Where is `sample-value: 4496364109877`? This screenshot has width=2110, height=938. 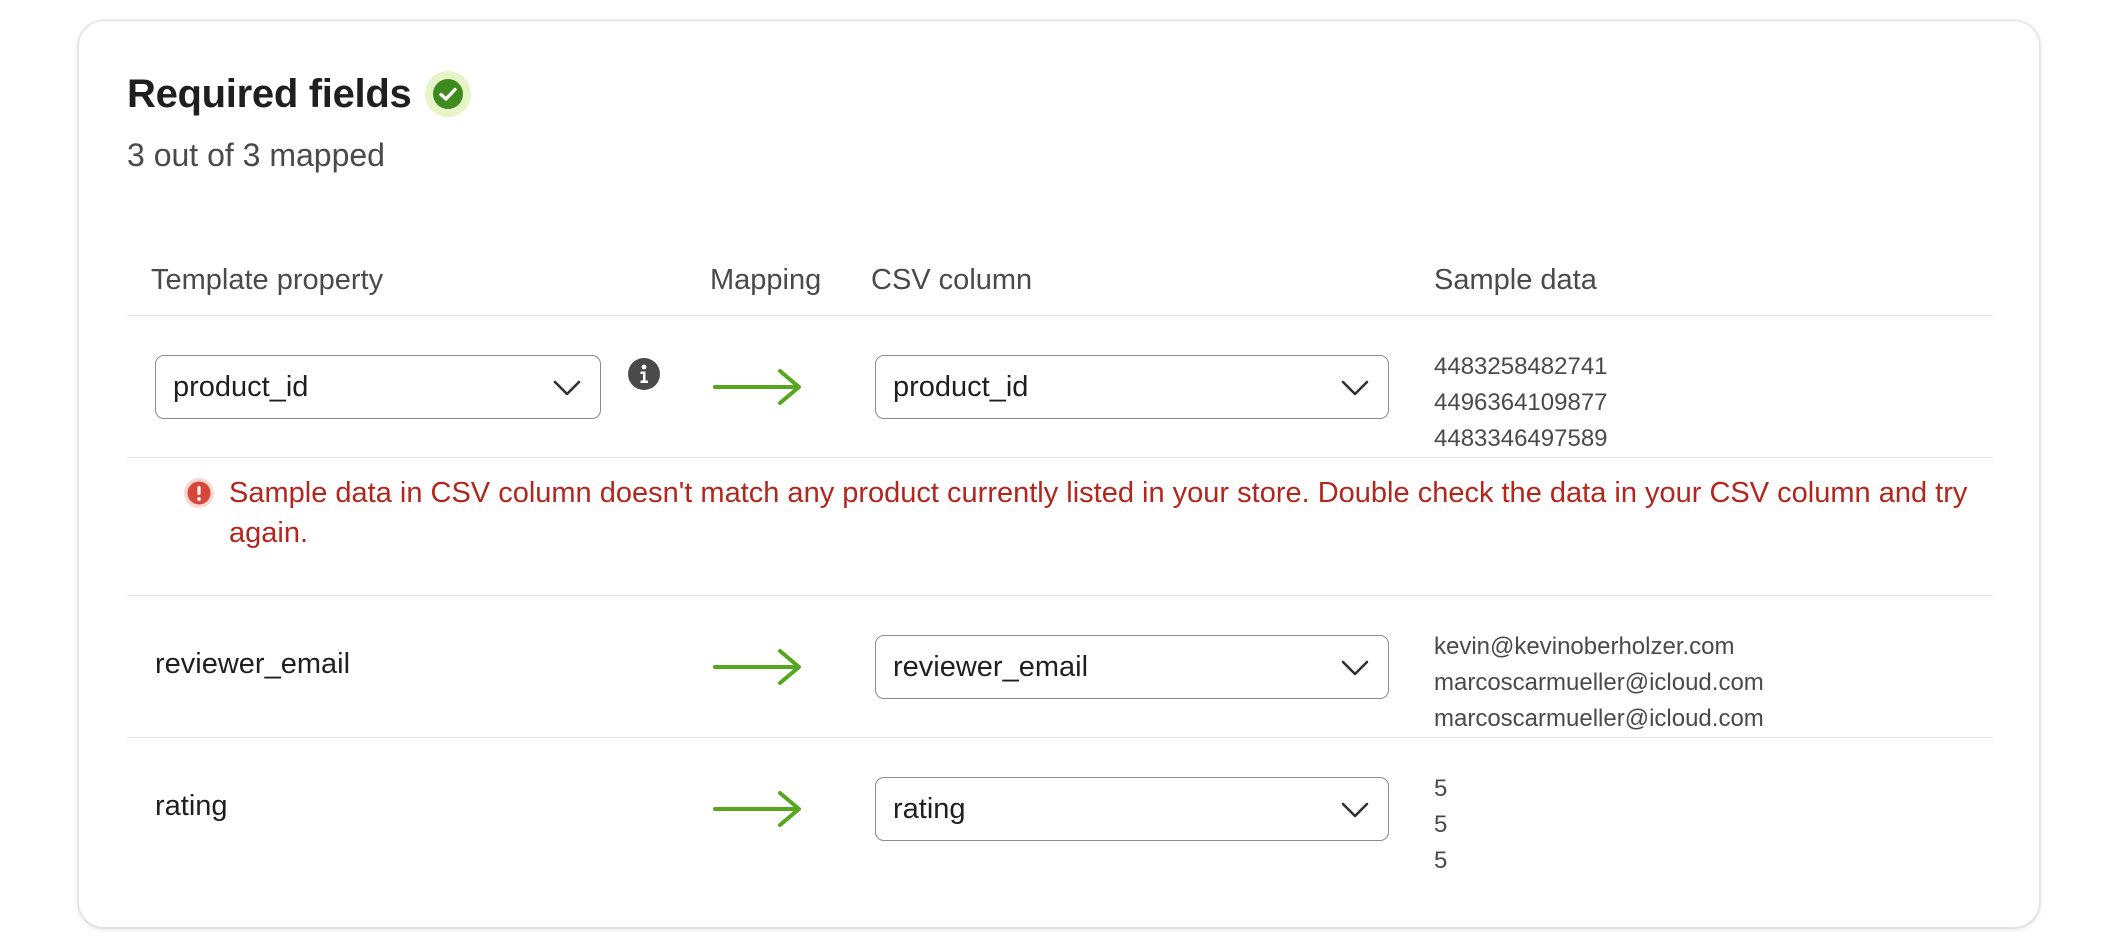
sample-value: 4496364109877 is located at coordinates (1521, 402).